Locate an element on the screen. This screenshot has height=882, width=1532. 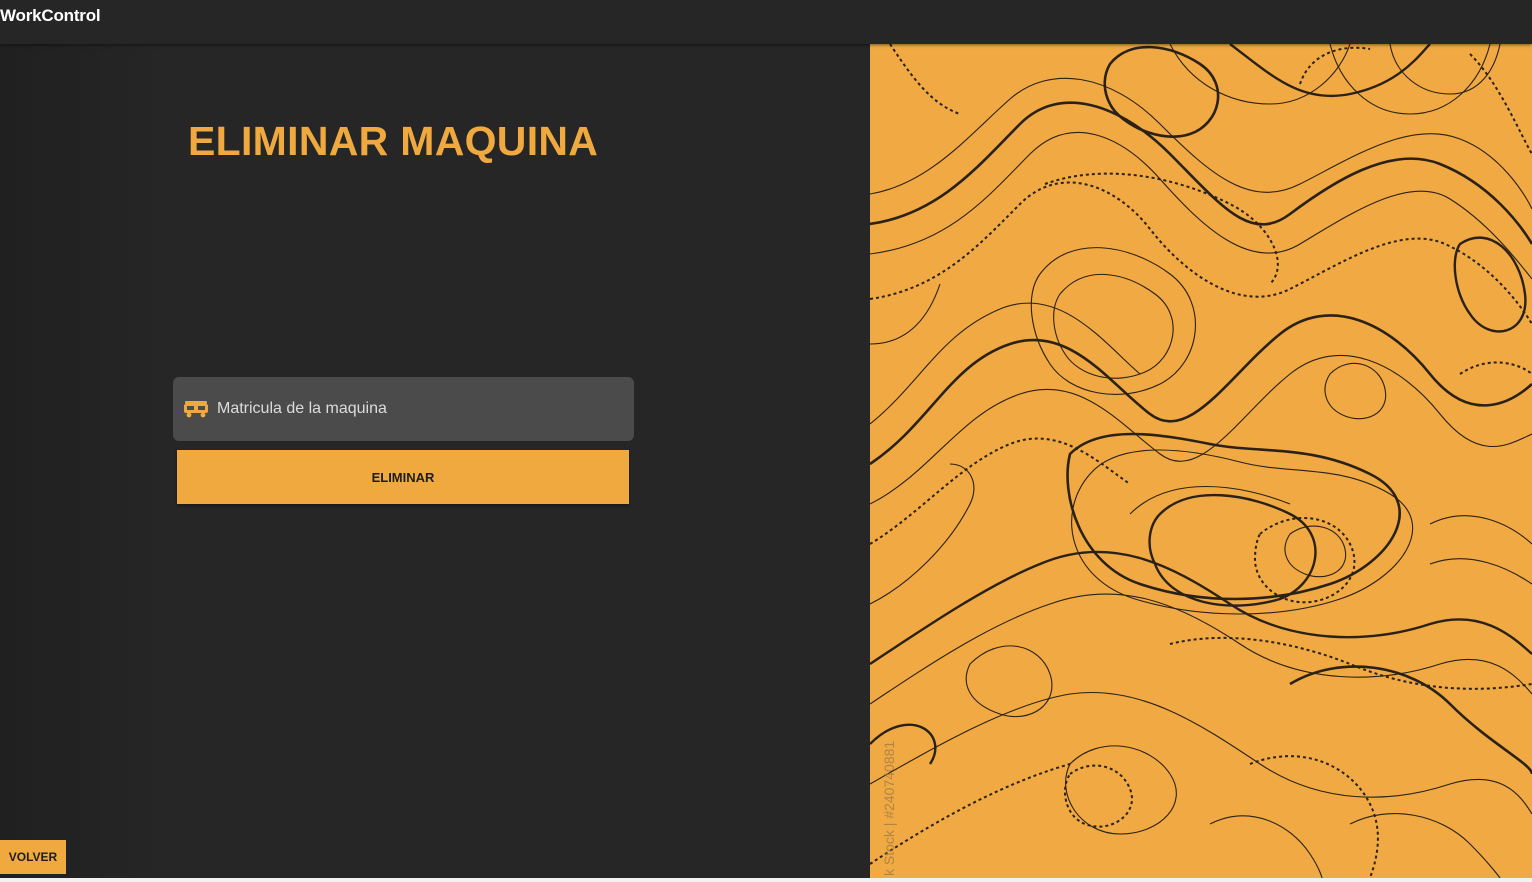
volver-button: VOLVER is located at coordinates (33, 857).